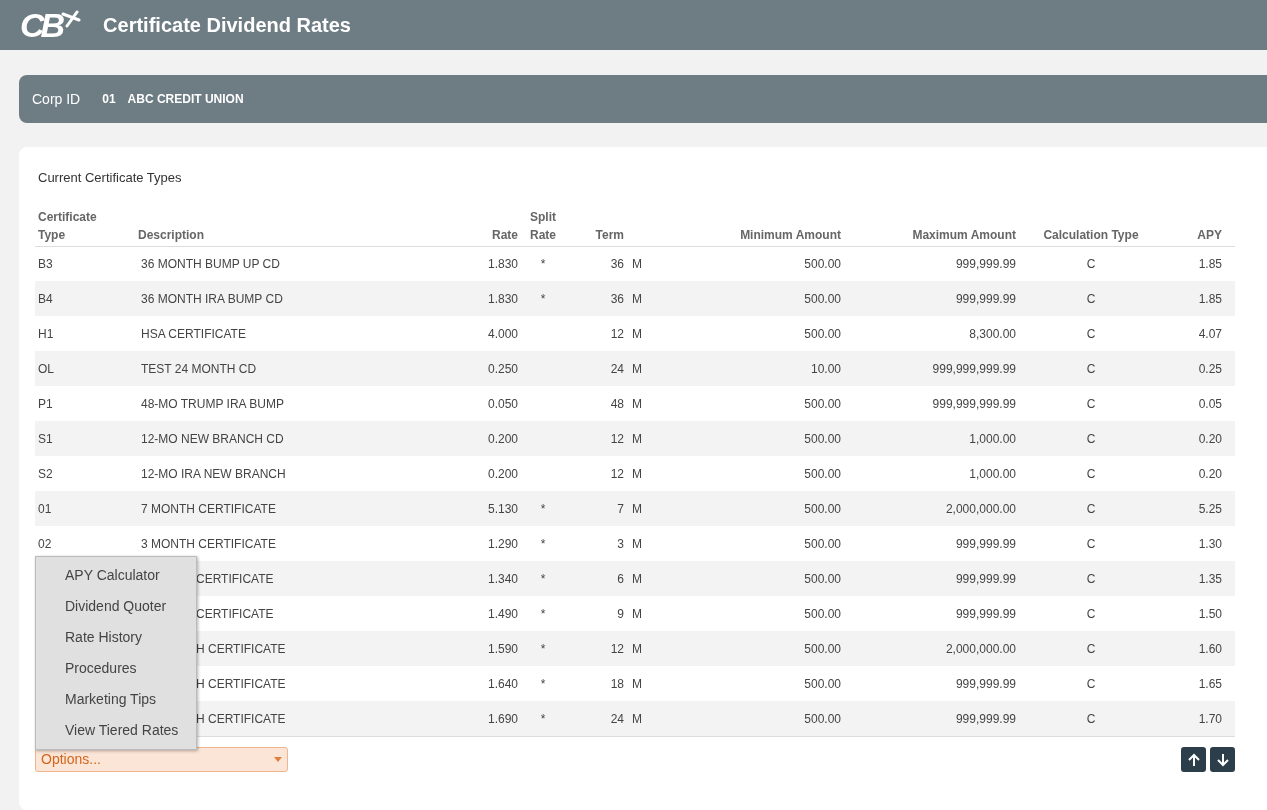 The height and width of the screenshot is (810, 1267). I want to click on table-cell: 1.30, so click(1210, 543).